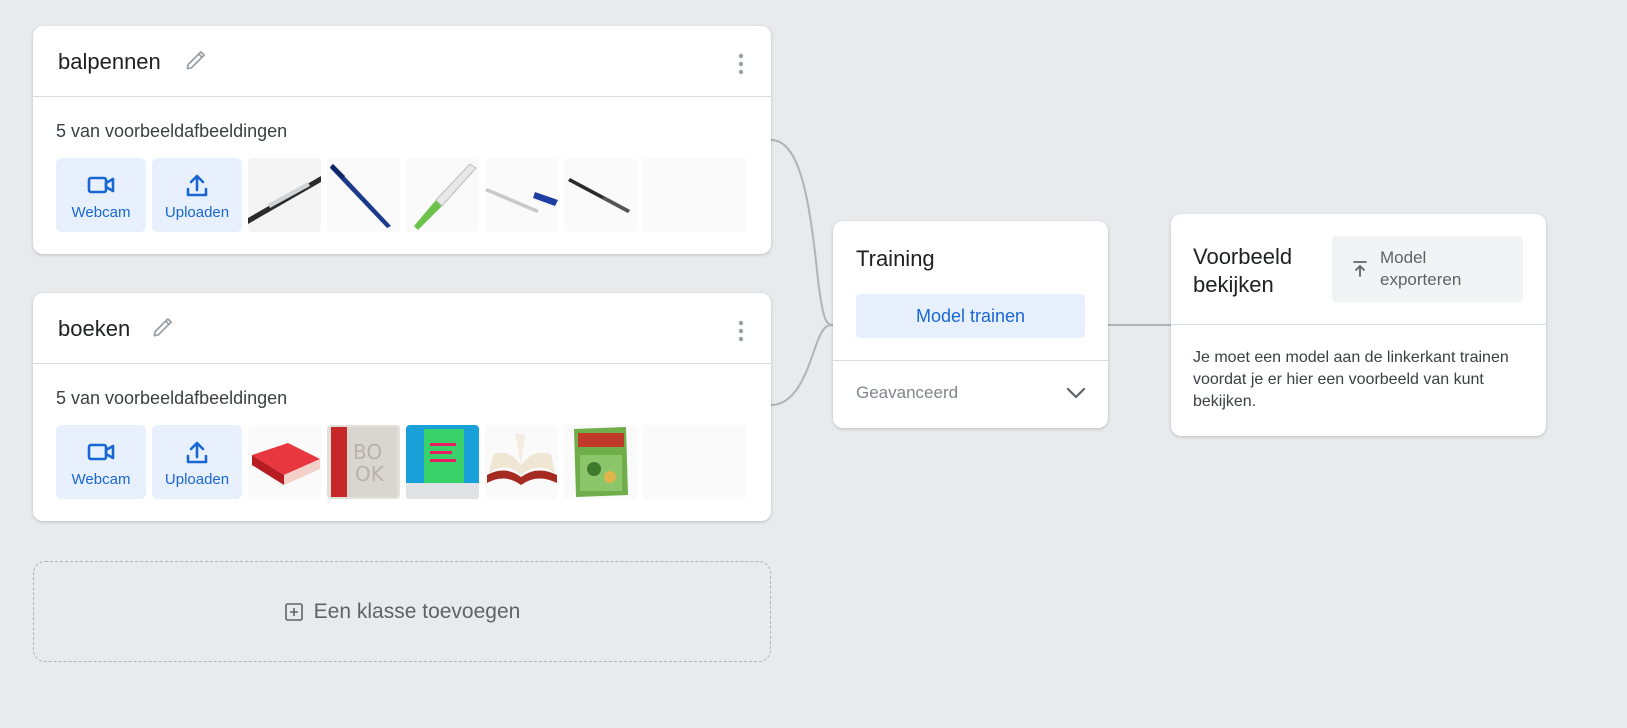 This screenshot has height=728, width=1627. I want to click on class-name: boeken, so click(94, 329).